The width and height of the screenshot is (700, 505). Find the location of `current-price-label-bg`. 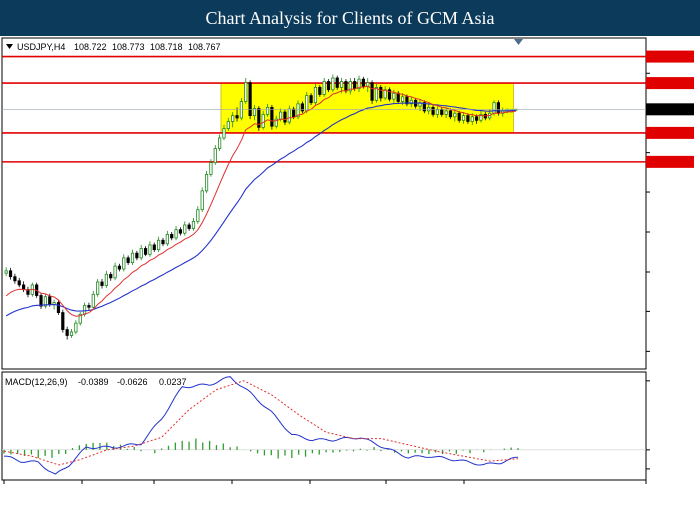

current-price-label-bg is located at coordinates (670, 109).